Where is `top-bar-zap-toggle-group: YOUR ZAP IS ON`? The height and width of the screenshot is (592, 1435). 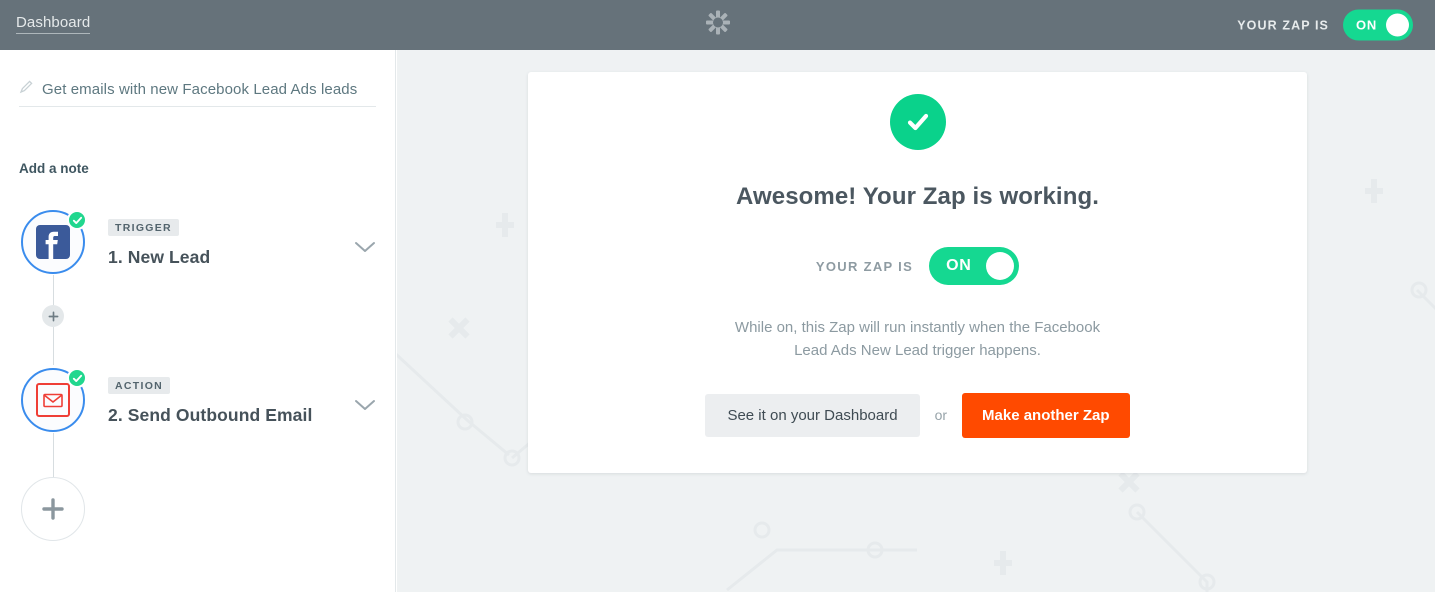 top-bar-zap-toggle-group: YOUR ZAP IS ON is located at coordinates (1325, 25).